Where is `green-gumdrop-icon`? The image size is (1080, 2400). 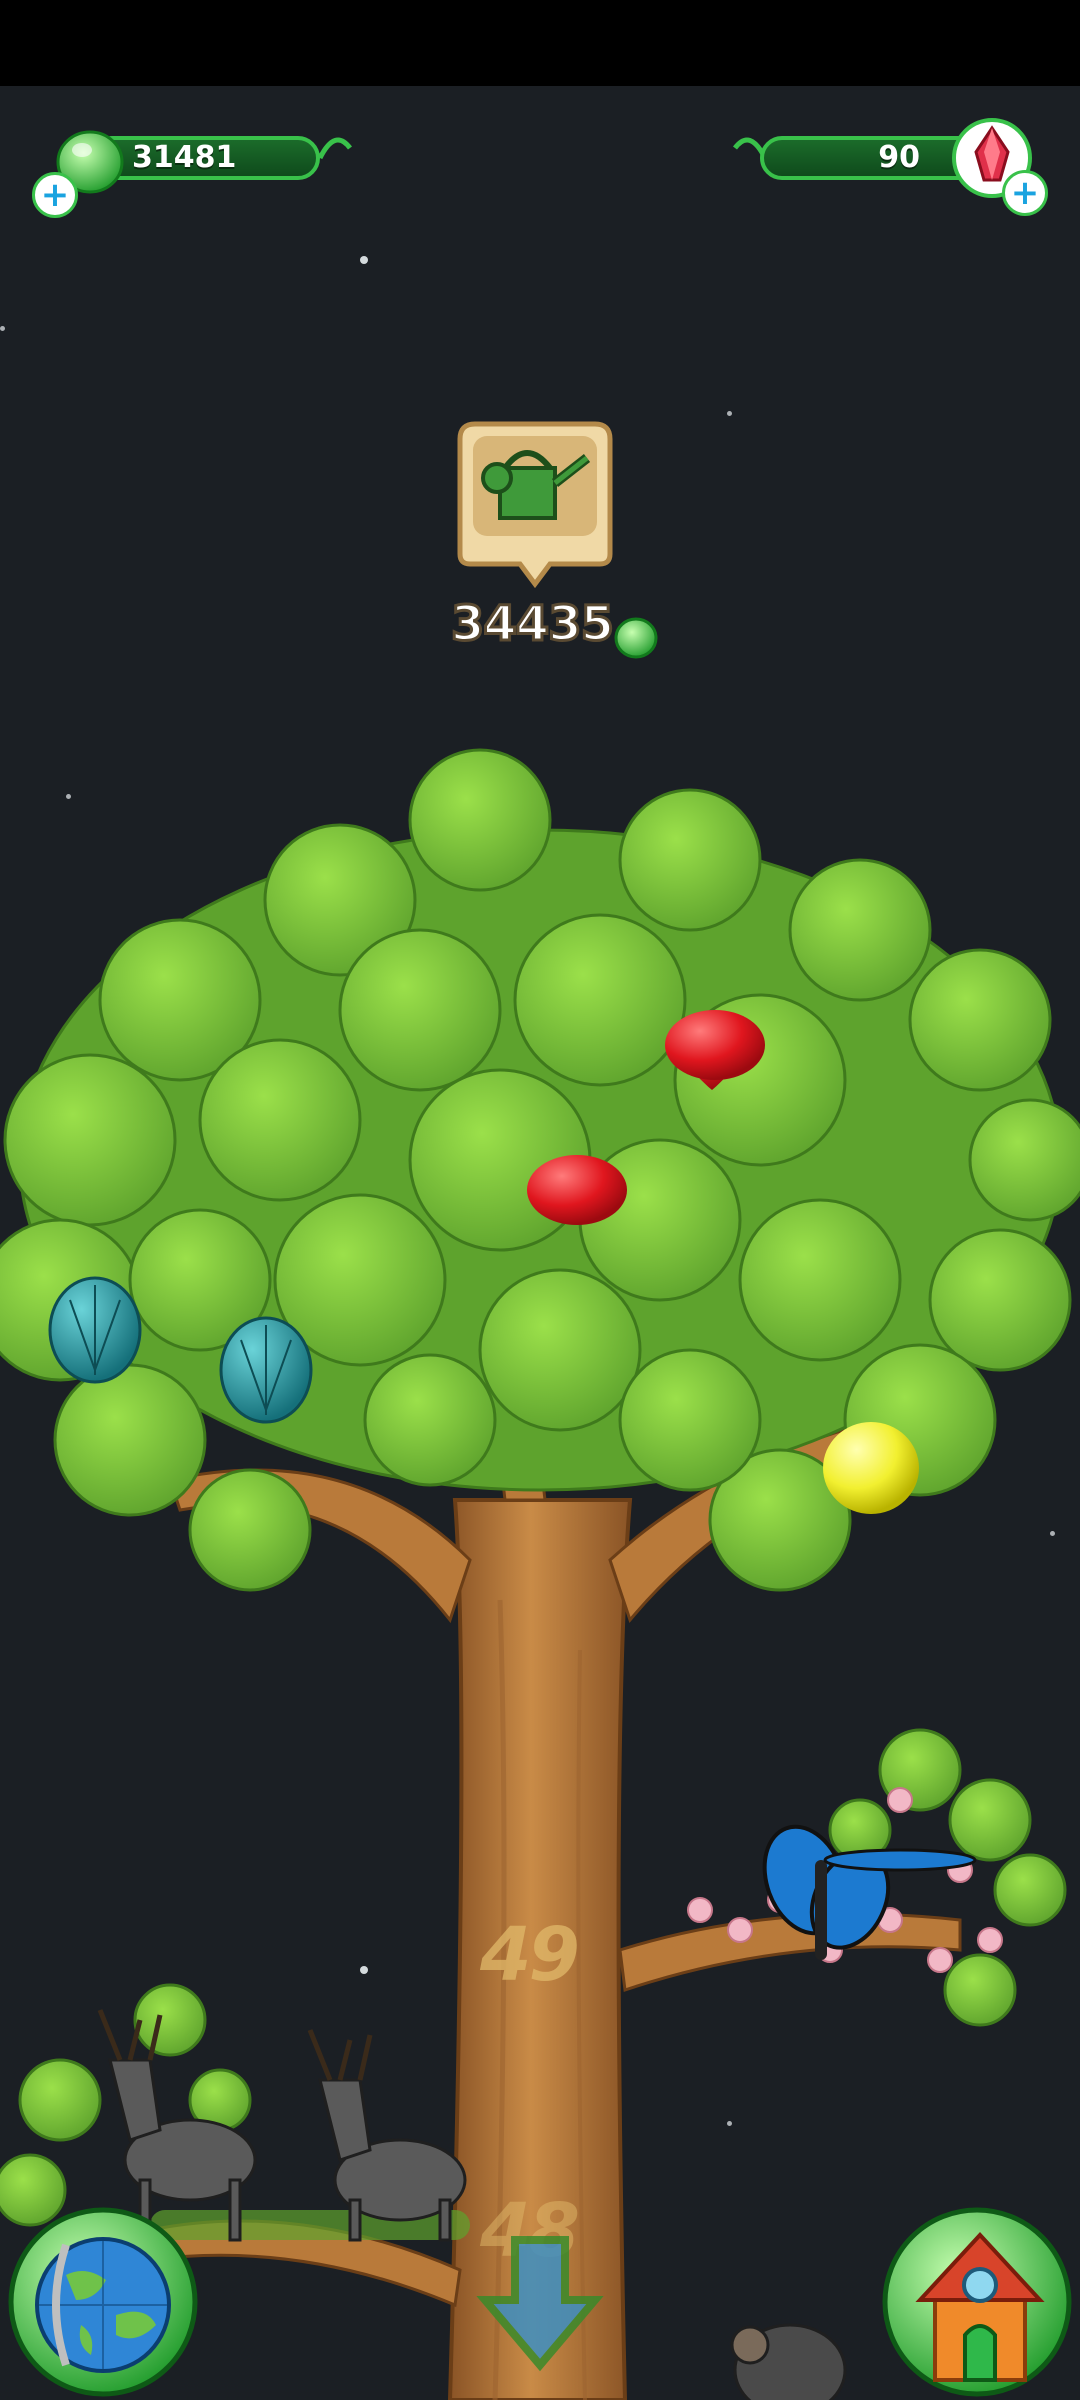
green-gumdrop-icon is located at coordinates (636, 638).